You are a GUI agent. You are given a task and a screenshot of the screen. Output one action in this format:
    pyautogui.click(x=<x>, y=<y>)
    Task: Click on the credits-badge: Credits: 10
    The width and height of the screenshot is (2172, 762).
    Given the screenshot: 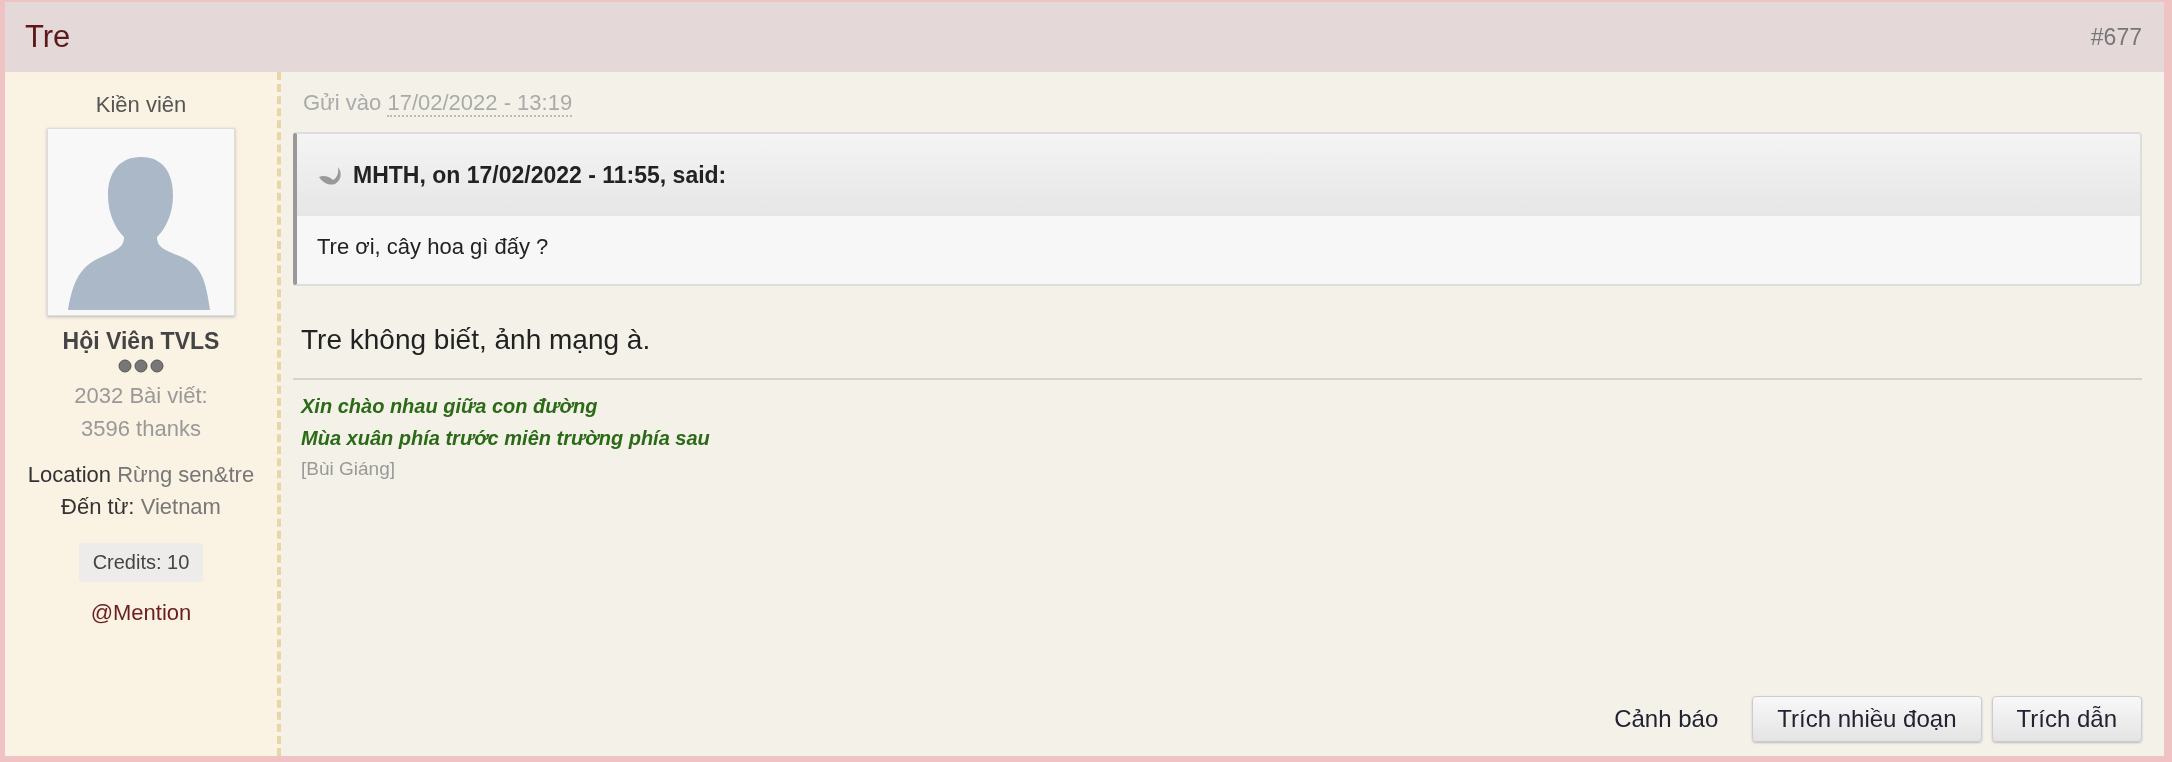 What is the action you would take?
    pyautogui.click(x=141, y=562)
    